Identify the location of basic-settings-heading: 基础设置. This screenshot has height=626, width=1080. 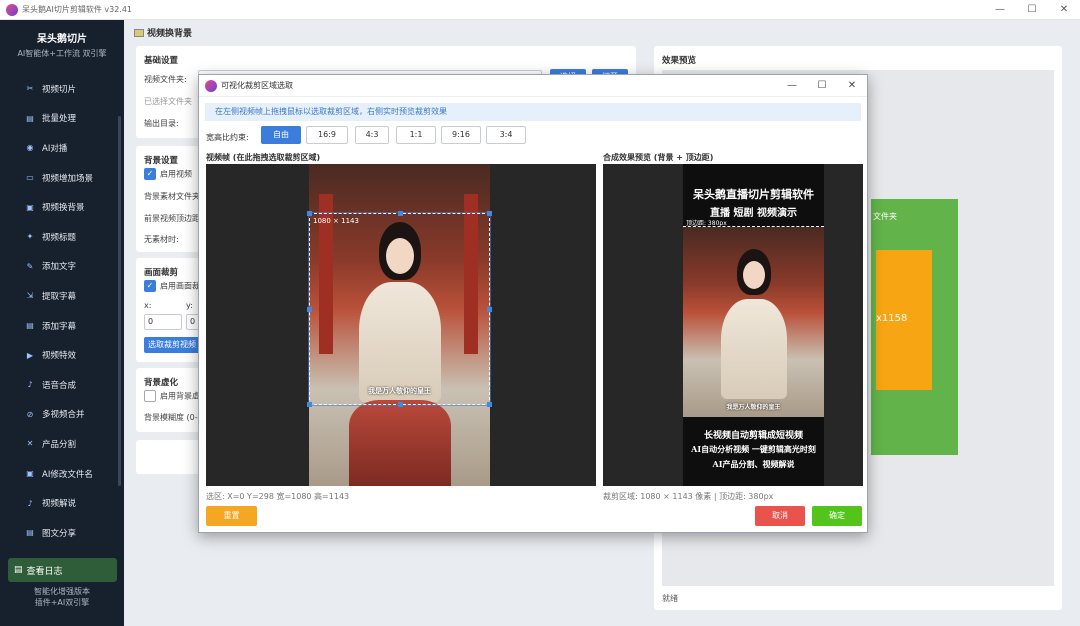
(161, 61).